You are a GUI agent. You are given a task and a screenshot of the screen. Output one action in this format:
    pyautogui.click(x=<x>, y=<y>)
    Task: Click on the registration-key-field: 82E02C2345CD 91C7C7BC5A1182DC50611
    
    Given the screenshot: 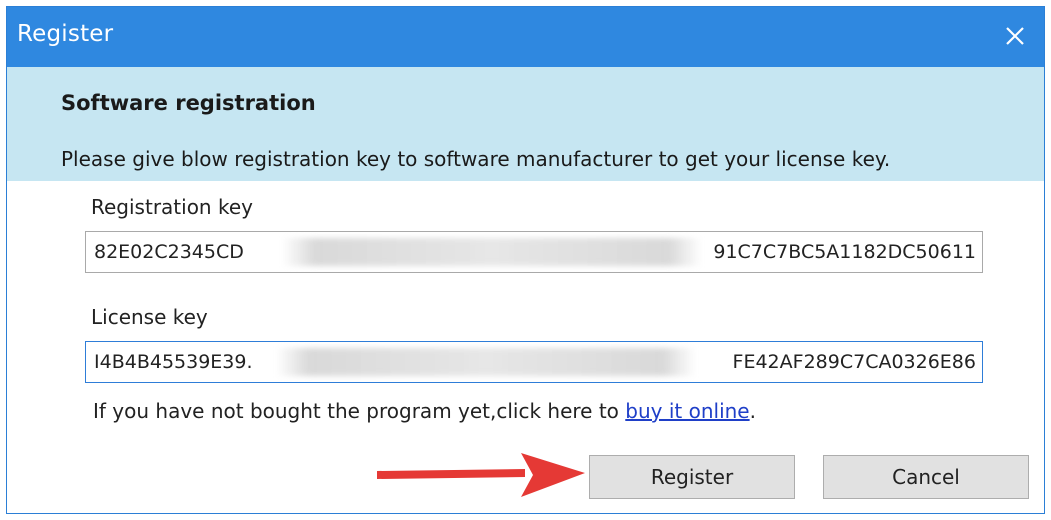 What is the action you would take?
    pyautogui.click(x=534, y=252)
    